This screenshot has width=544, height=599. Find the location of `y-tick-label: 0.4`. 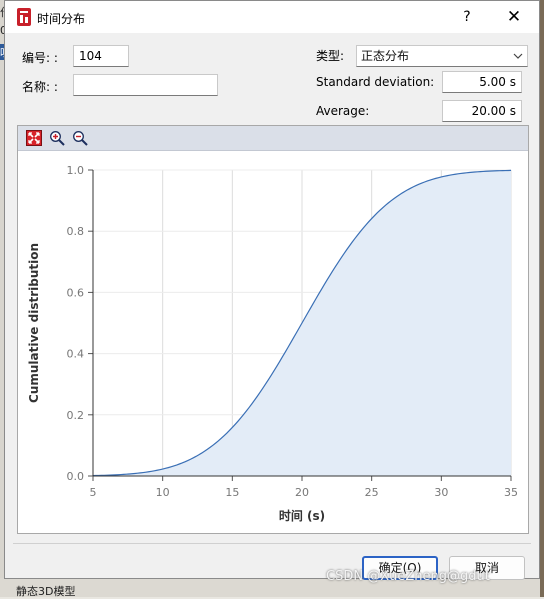

y-tick-label: 0.4 is located at coordinates (76, 354).